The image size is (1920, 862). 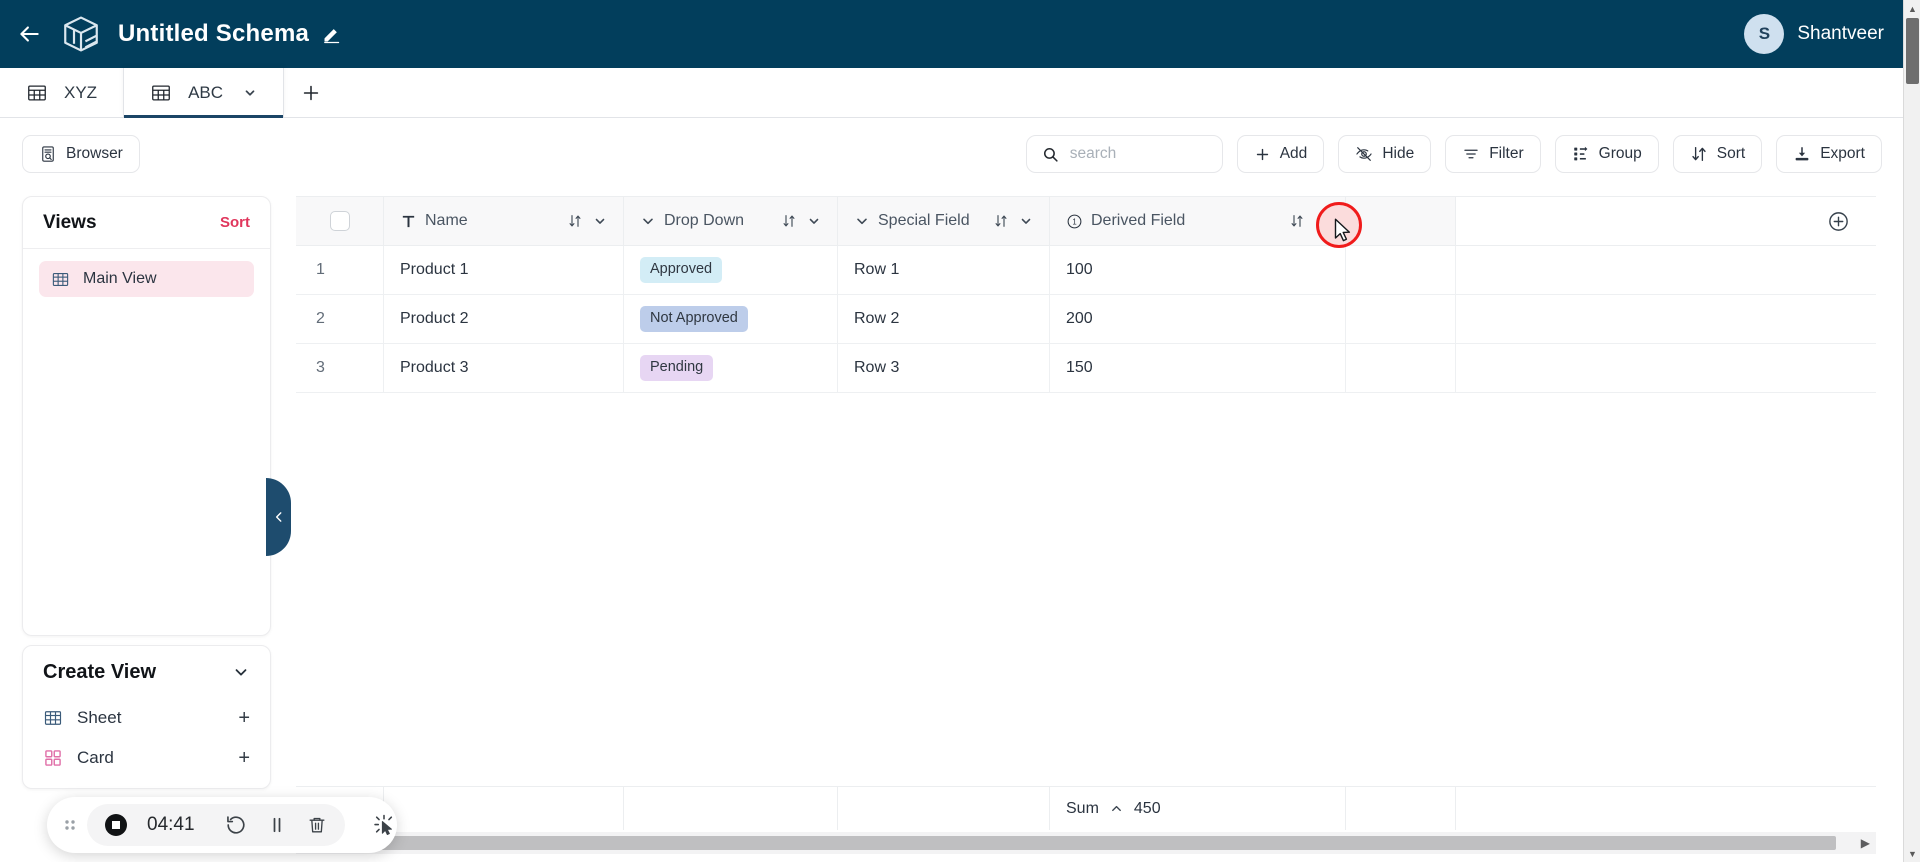 I want to click on horizontal-scrollbar-thumb, so click(x=1067, y=843).